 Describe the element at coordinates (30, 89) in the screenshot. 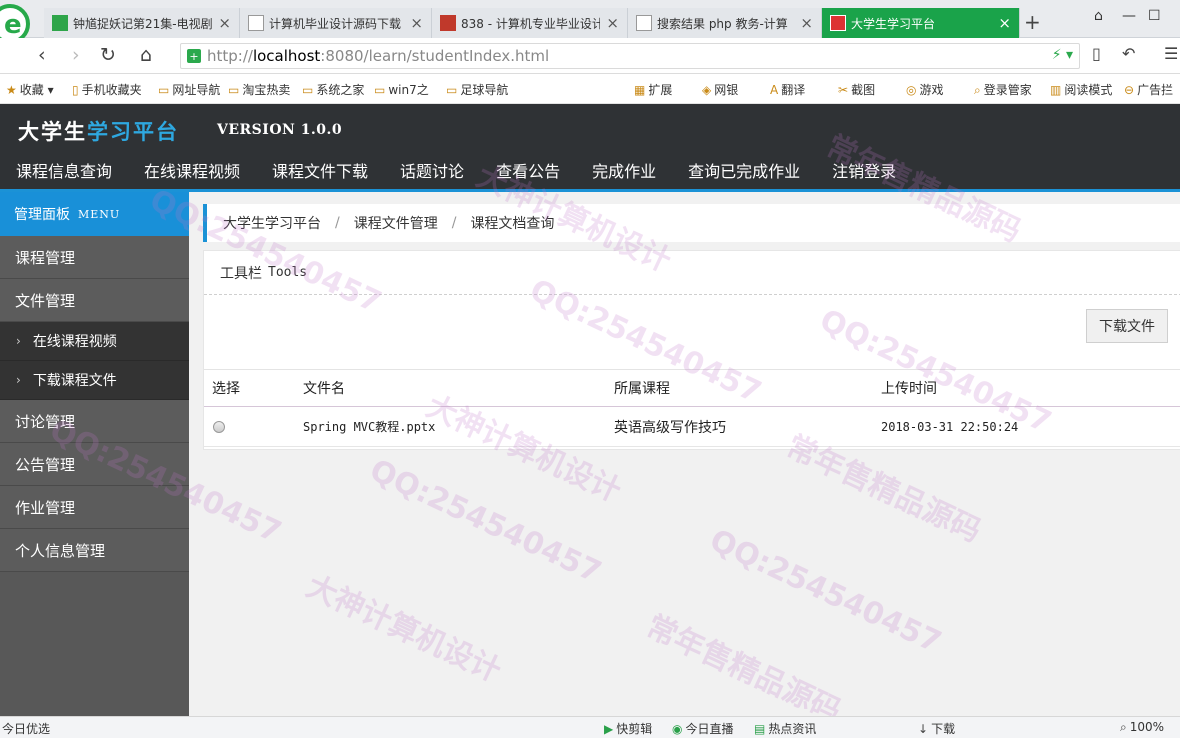

I see `bookmark-item: ★ 收藏 ▾` at that location.